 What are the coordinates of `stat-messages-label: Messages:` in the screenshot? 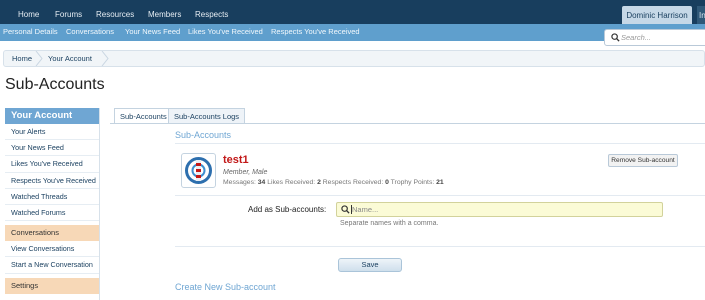 It's located at (239, 182).